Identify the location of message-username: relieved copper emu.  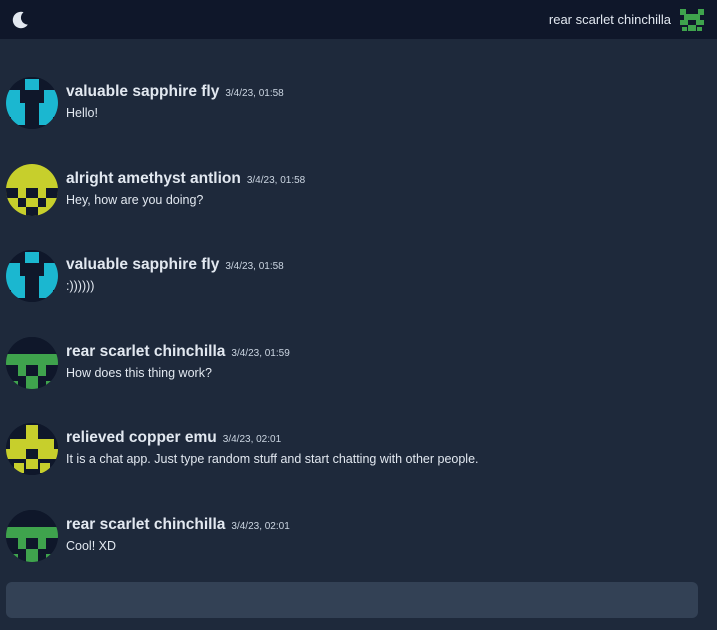
(141, 438).